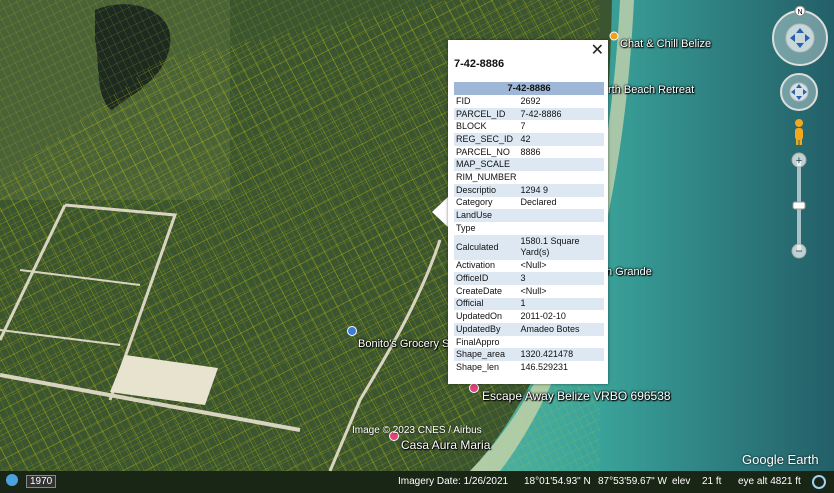  Describe the element at coordinates (41, 481) in the screenshot. I see `year-badge: 1970` at that location.